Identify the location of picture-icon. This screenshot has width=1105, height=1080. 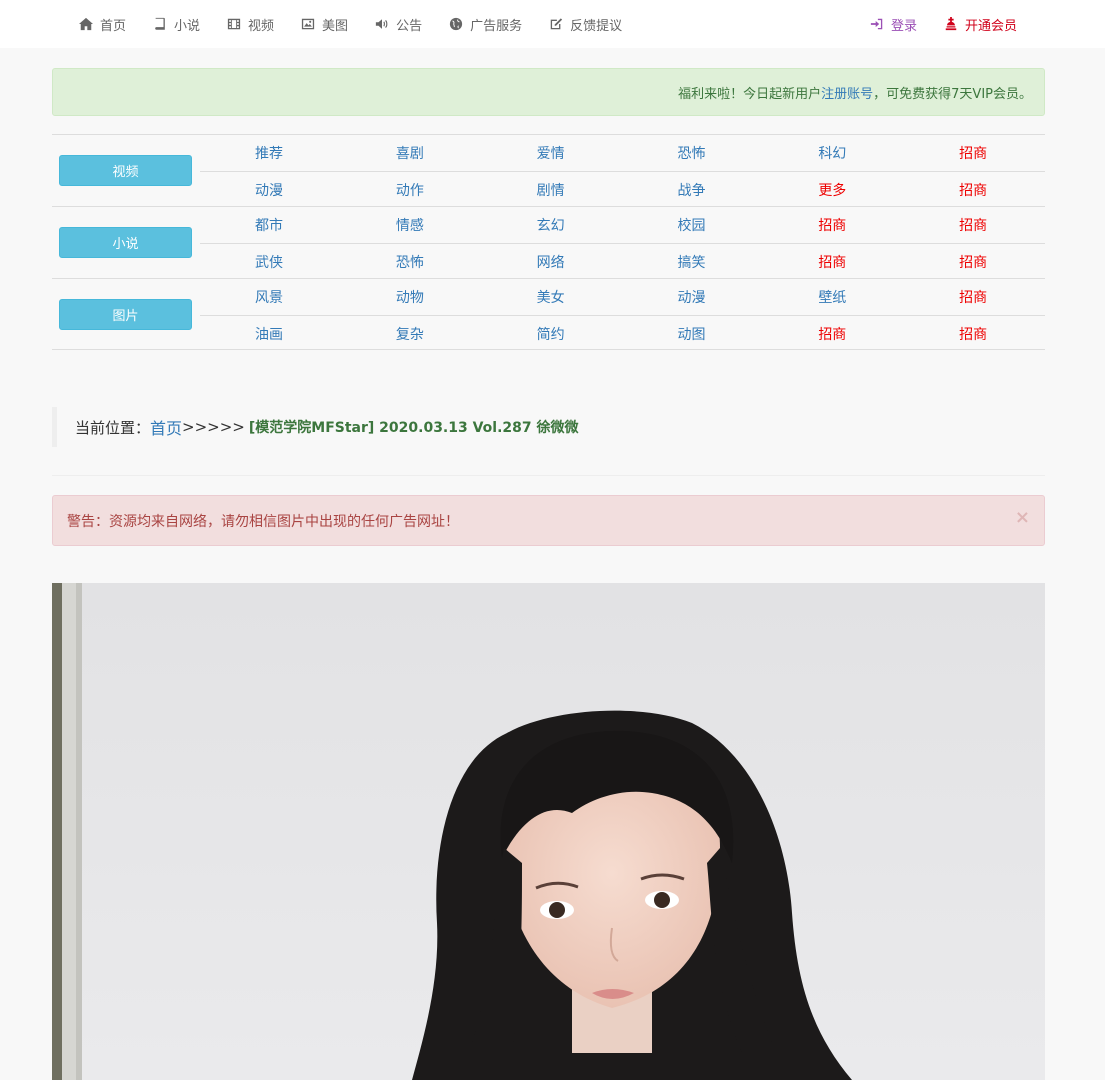
(308, 24).